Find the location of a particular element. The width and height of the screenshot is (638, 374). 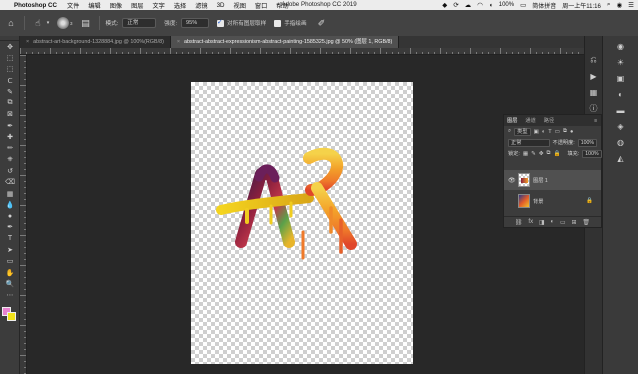

background-color-swatch is located at coordinates (11, 316).